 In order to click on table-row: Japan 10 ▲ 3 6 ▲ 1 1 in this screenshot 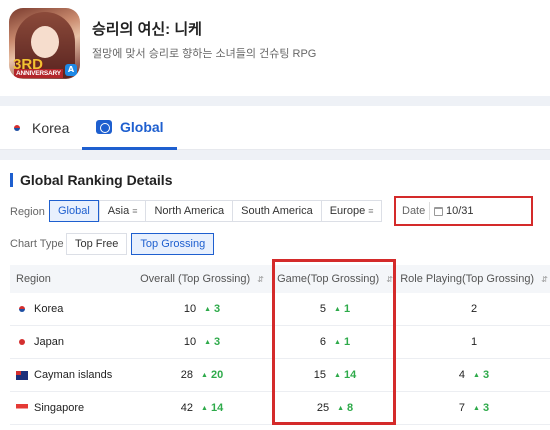, I will do `click(280, 342)`.